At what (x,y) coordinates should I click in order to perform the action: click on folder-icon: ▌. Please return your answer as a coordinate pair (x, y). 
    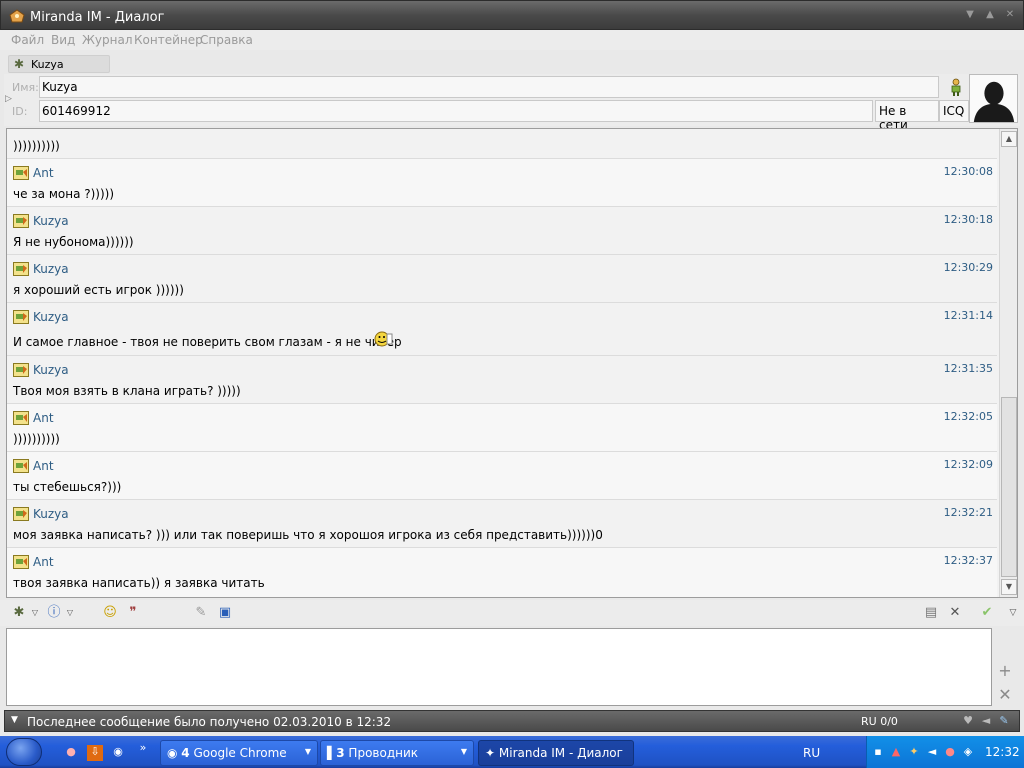
    Looking at the image, I should click on (332, 753).